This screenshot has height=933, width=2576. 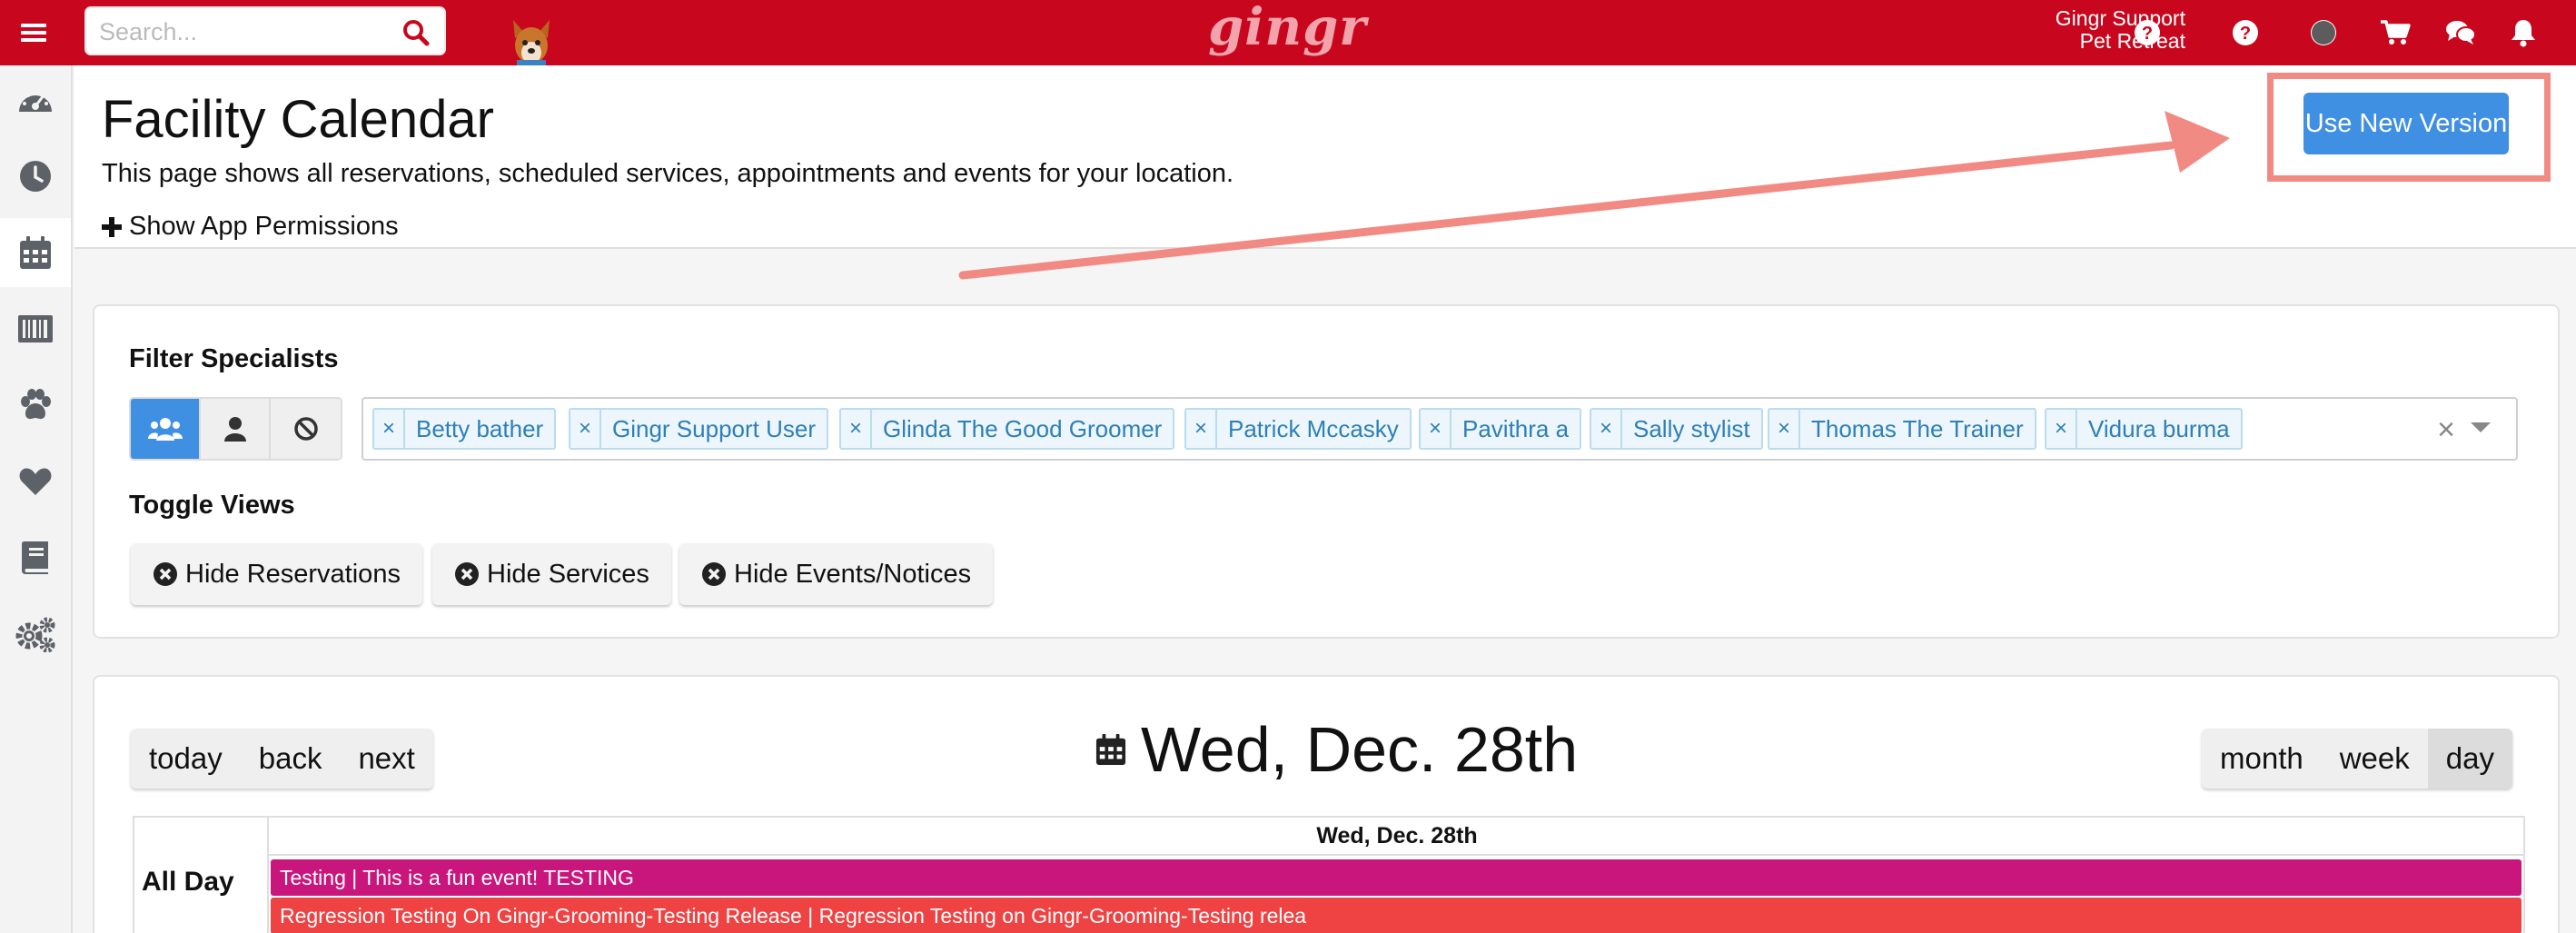 I want to click on specialist-tag: × Vidura burma, so click(x=2144, y=429).